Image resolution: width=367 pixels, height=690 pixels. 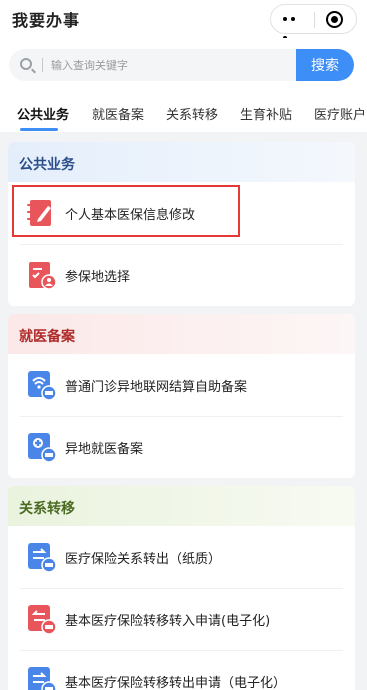 What do you see at coordinates (43, 276) in the screenshot?
I see `insured-place-icon` at bounding box center [43, 276].